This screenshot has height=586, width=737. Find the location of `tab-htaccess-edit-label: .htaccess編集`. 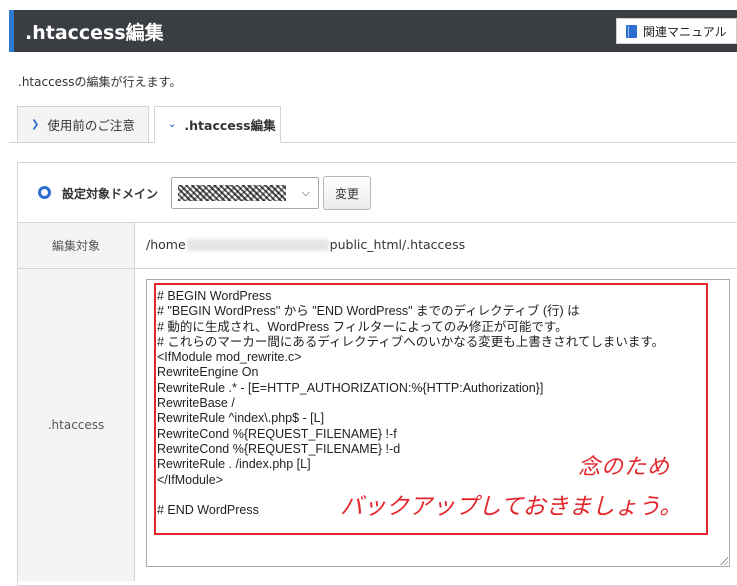

tab-htaccess-edit-label: .htaccess編集 is located at coordinates (230, 125).